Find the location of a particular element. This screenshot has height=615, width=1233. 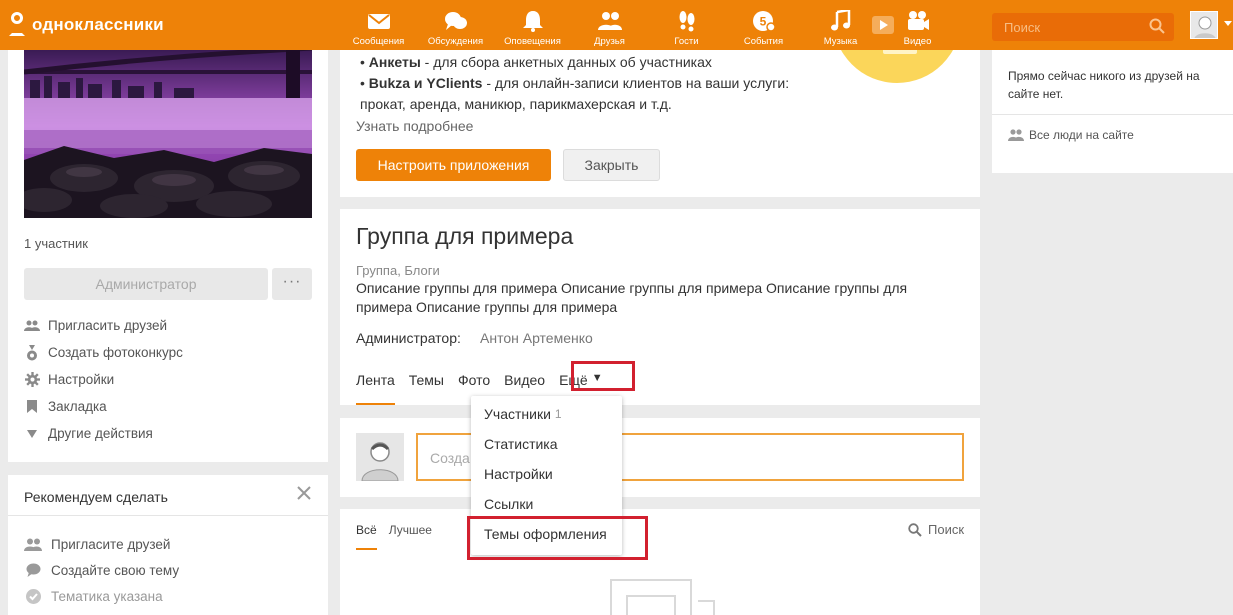

recommend-topic-set: Тематика указана is located at coordinates (101, 596).